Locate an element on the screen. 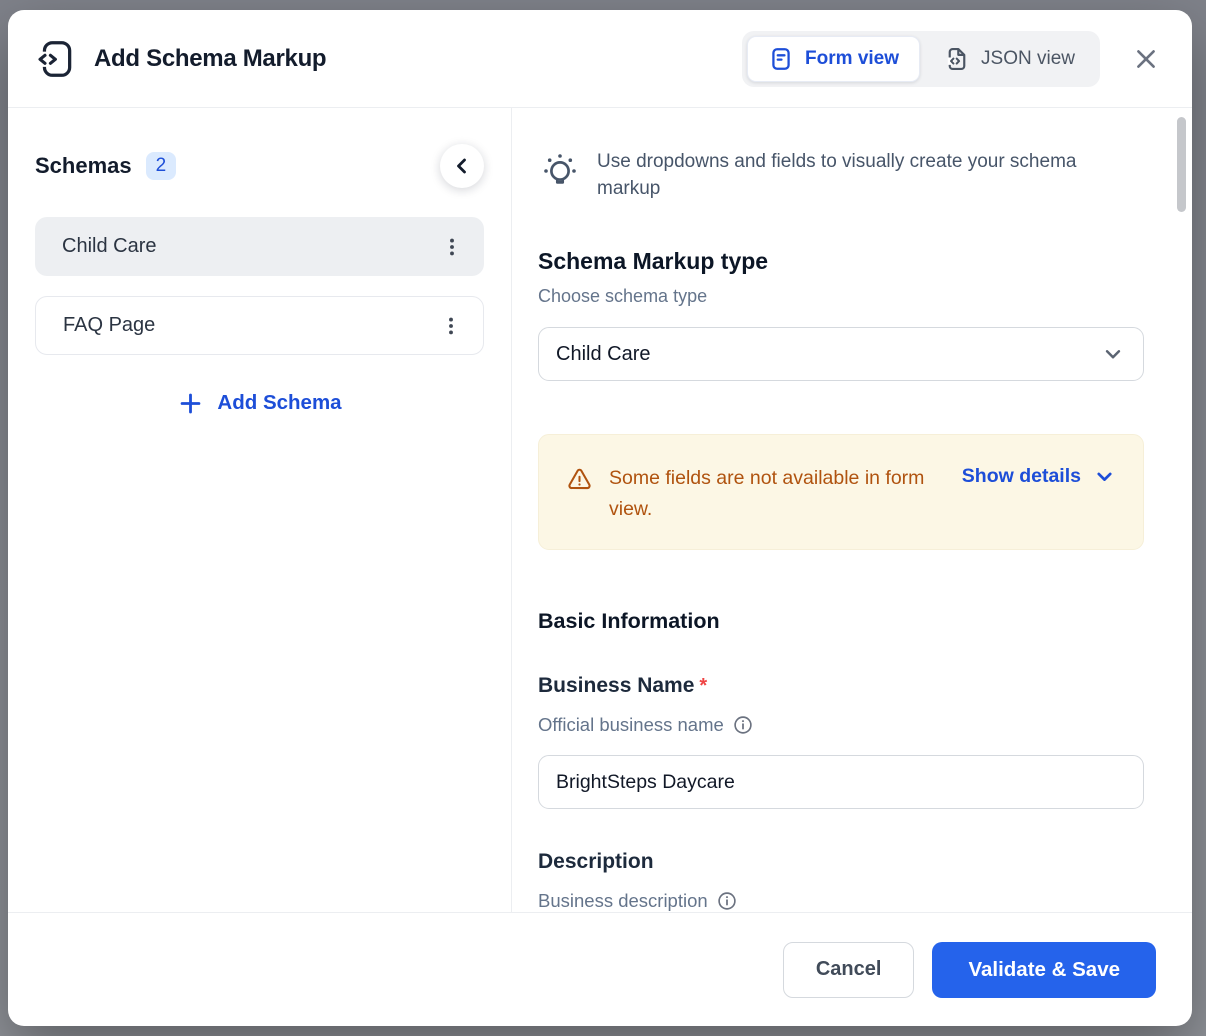 This screenshot has height=1036, width=1206. lightbulb-icon is located at coordinates (560, 175).